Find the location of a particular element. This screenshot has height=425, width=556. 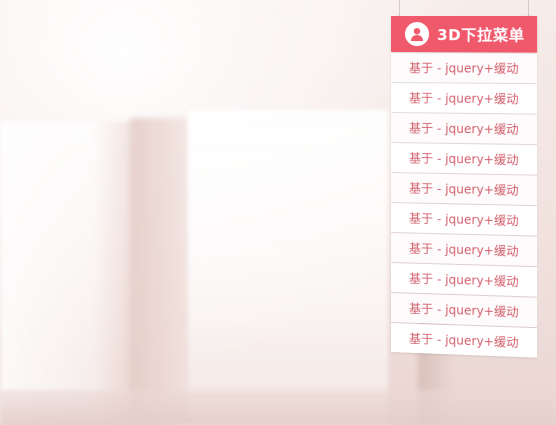

background-floor is located at coordinates (278, 407).